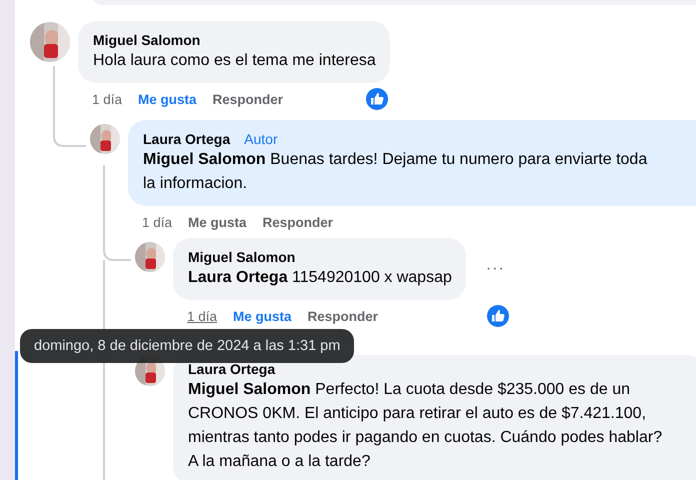  Describe the element at coordinates (426, 426) in the screenshot. I see `comment-text: Miguel Salomon Perfecto! La cuota desde $235.000 es de un CRONOS 0KM. El anticipo para retirar el auto es de $7.421.100, mientras tanto podes ir pagando en cuotas. Cuándo podes hablar? A la mañana o a la tarde?` at that location.